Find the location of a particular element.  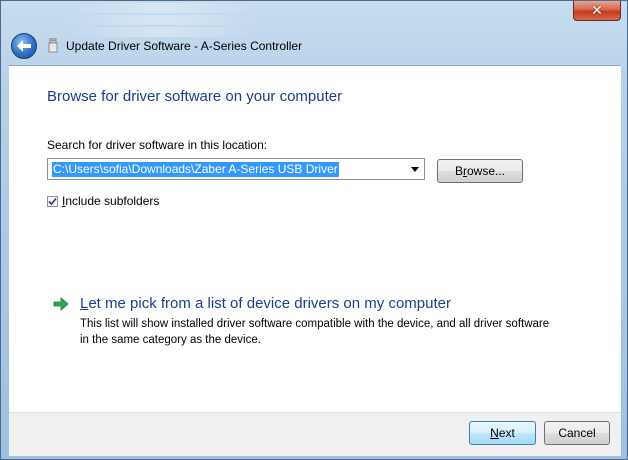

include-subfolders-option: Include subfolders is located at coordinates (103, 201).